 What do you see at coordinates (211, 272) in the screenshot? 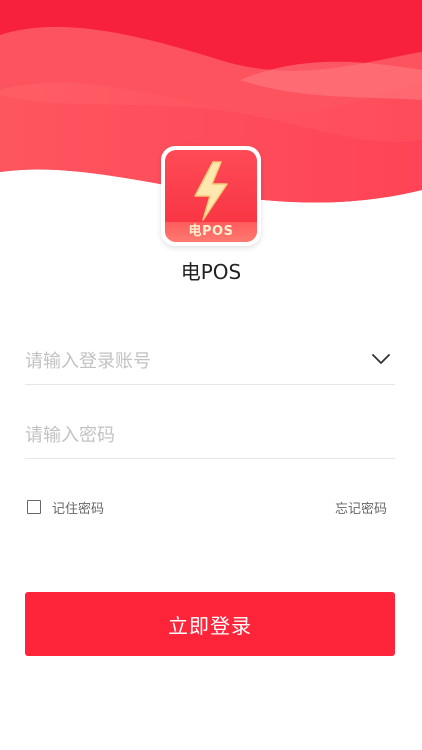
I see `app-name: 电POS` at bounding box center [211, 272].